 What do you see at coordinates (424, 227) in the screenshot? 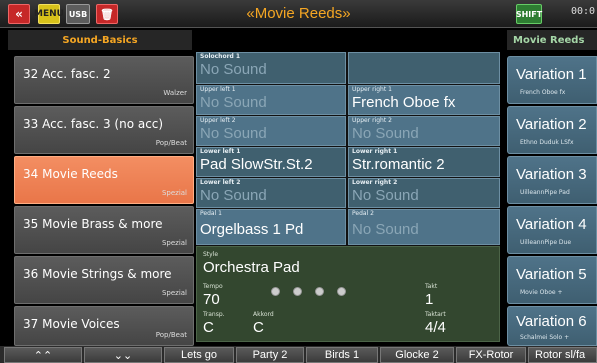
I see `pedal-2-slot: Pedal 2 No Sound` at bounding box center [424, 227].